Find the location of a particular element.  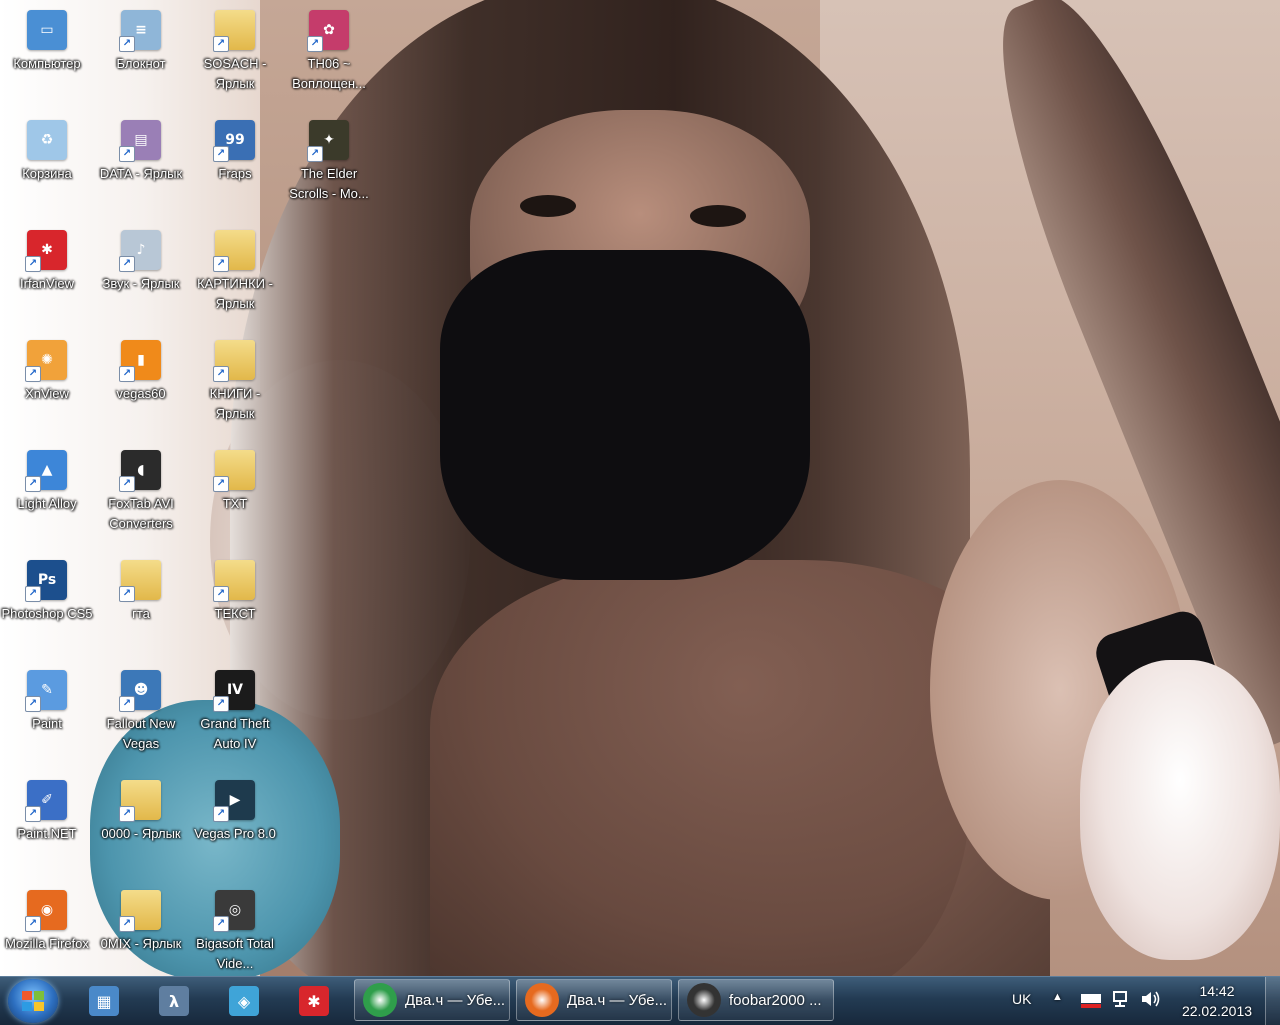

volume-tray-icon is located at coordinates (1151, 1000).